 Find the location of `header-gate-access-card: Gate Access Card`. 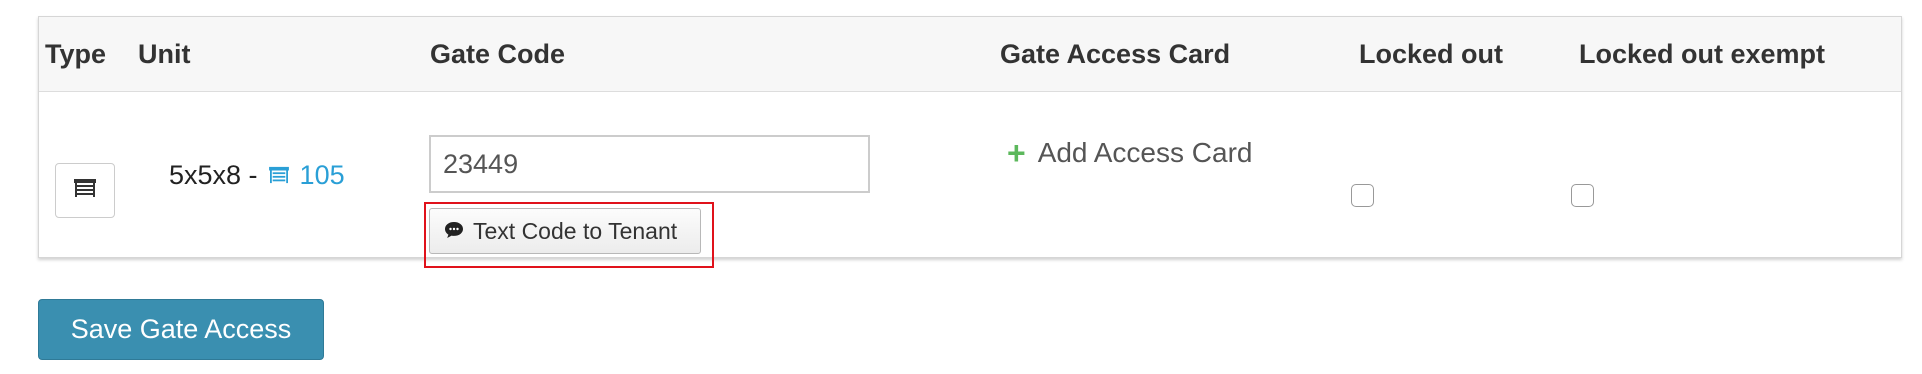

header-gate-access-card: Gate Access Card is located at coordinates (1115, 54).